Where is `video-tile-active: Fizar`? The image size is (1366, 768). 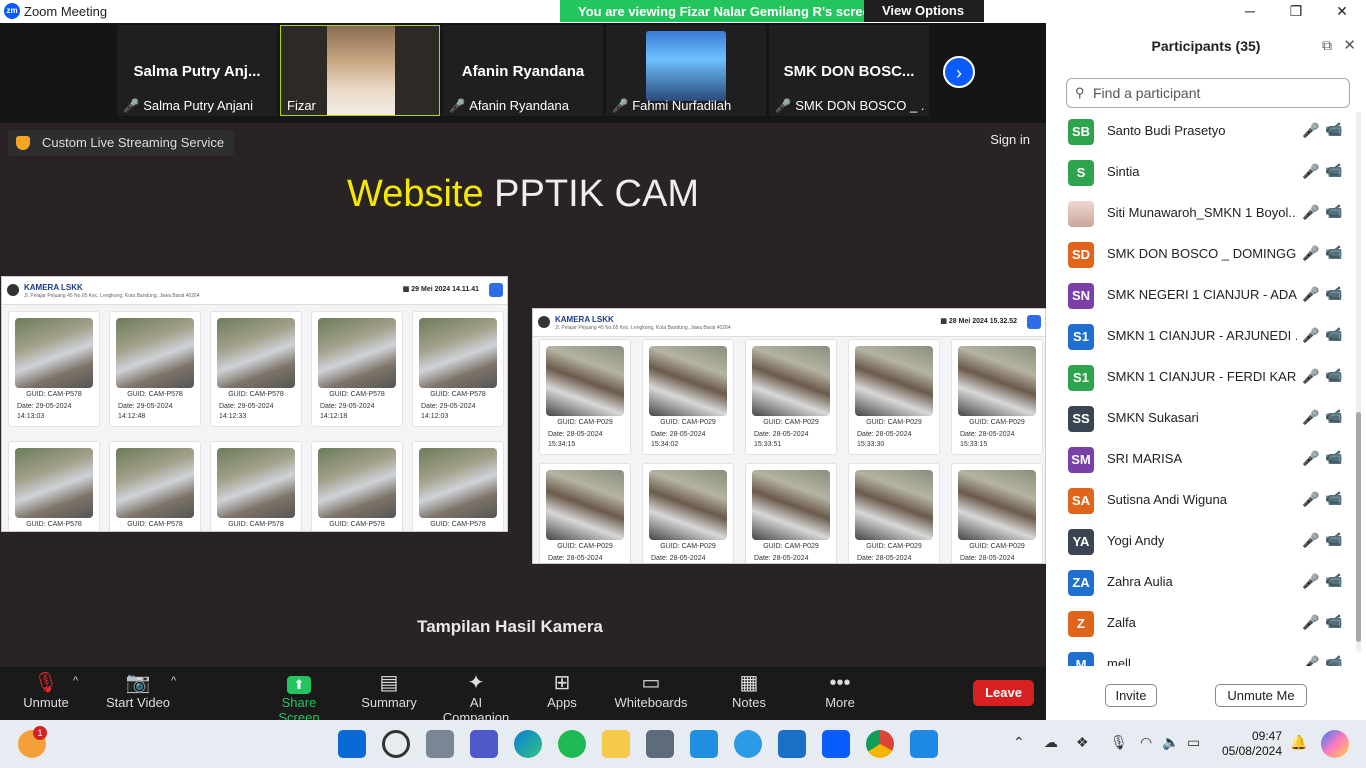 video-tile-active: Fizar is located at coordinates (360, 70).